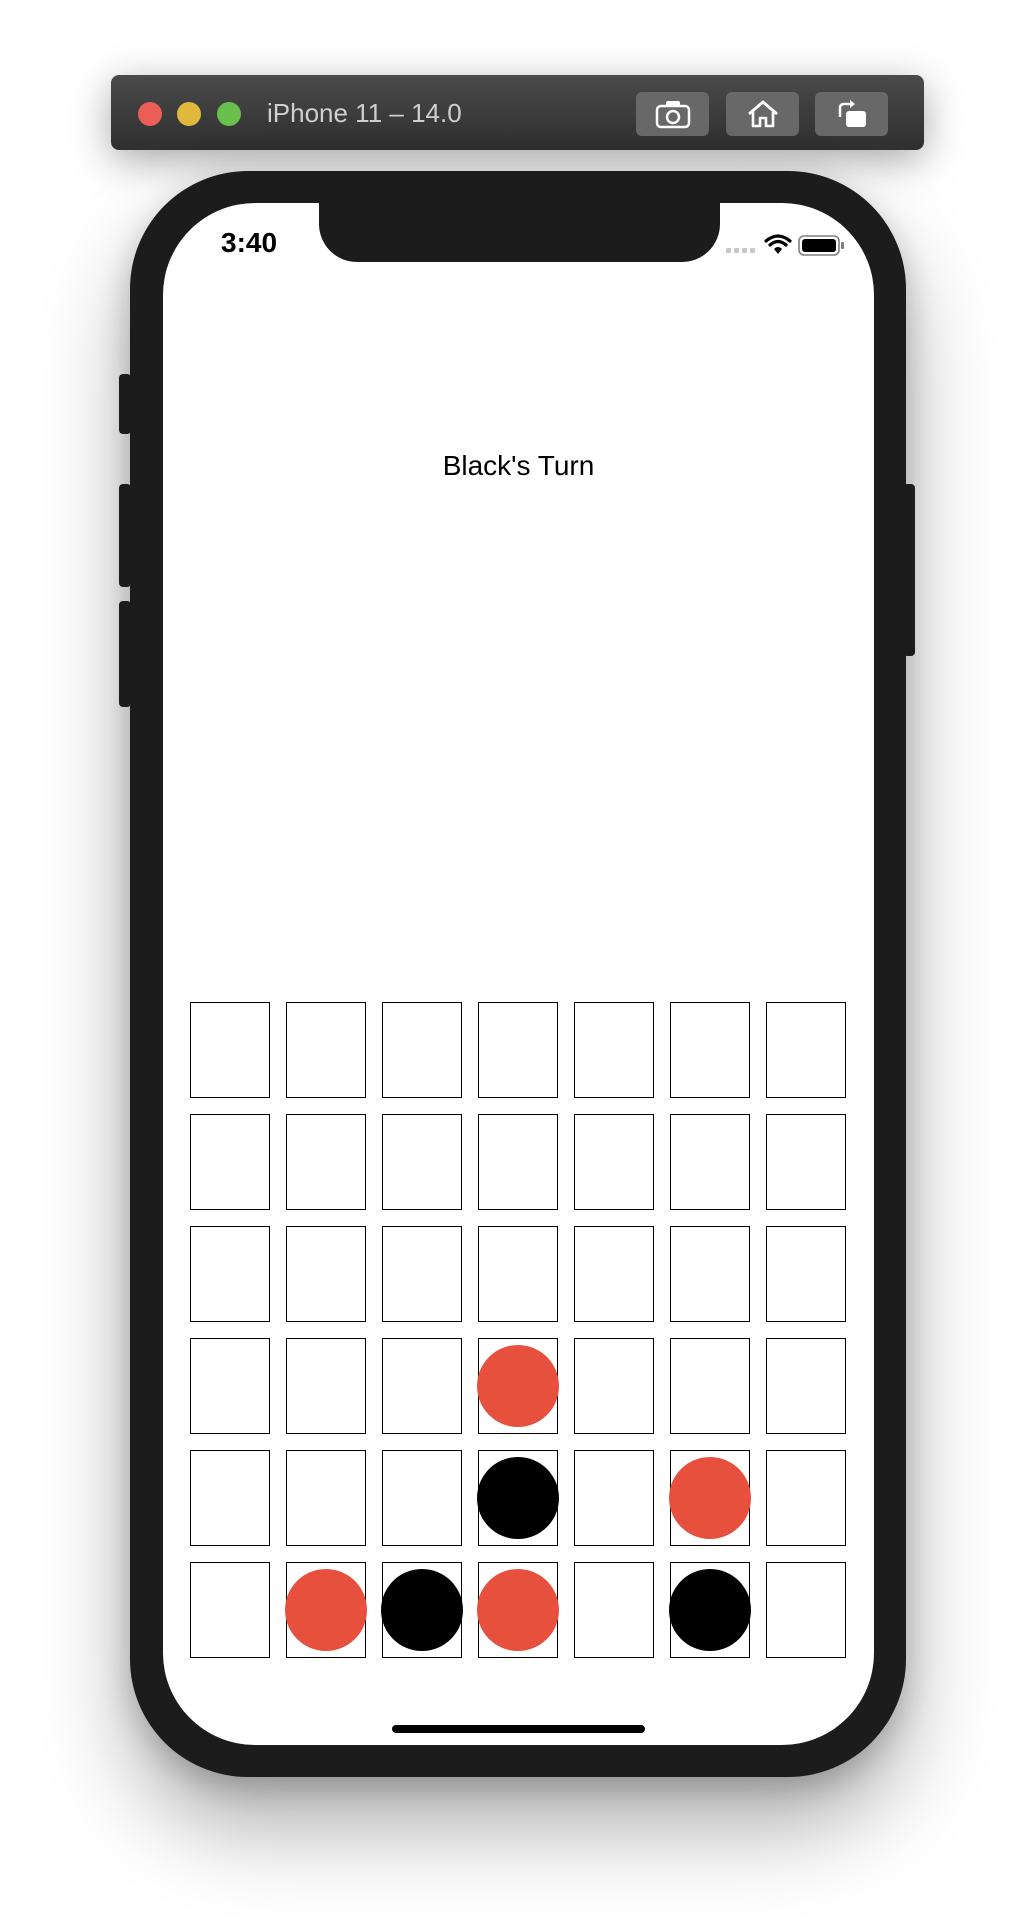 This screenshot has width=1036, height=1926. What do you see at coordinates (364, 113) in the screenshot?
I see `simulator-title: iPhone 11 – 14.0` at bounding box center [364, 113].